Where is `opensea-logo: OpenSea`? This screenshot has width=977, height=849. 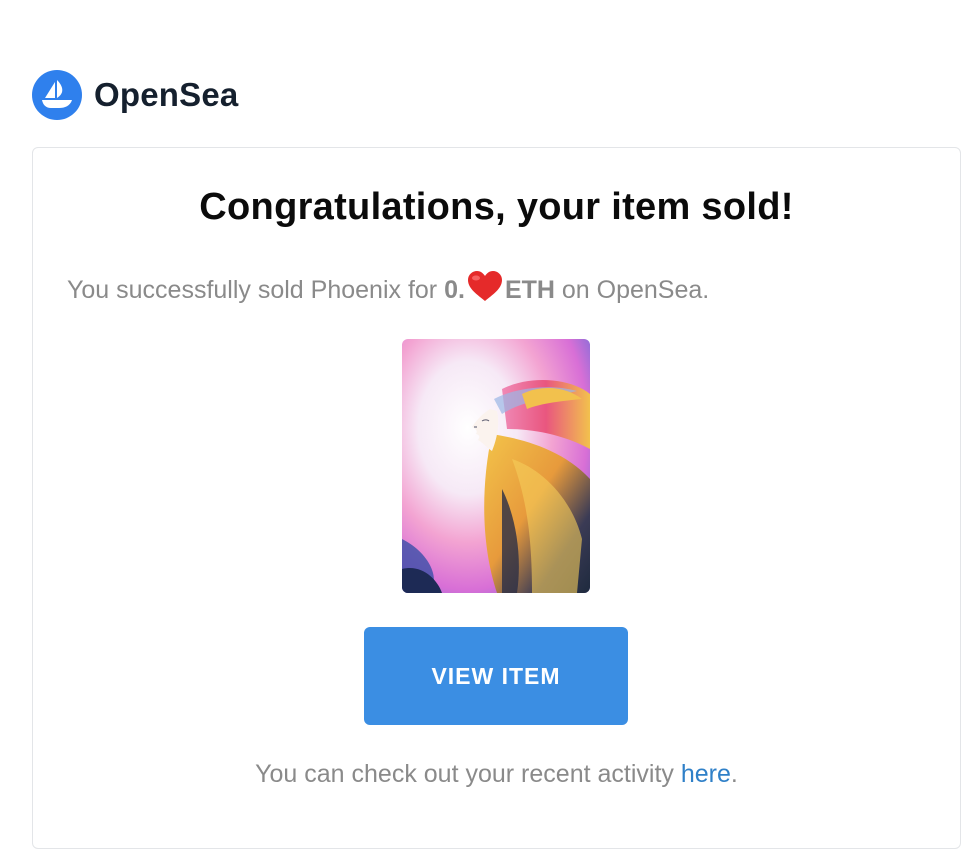 opensea-logo: OpenSea is located at coordinates (135, 95).